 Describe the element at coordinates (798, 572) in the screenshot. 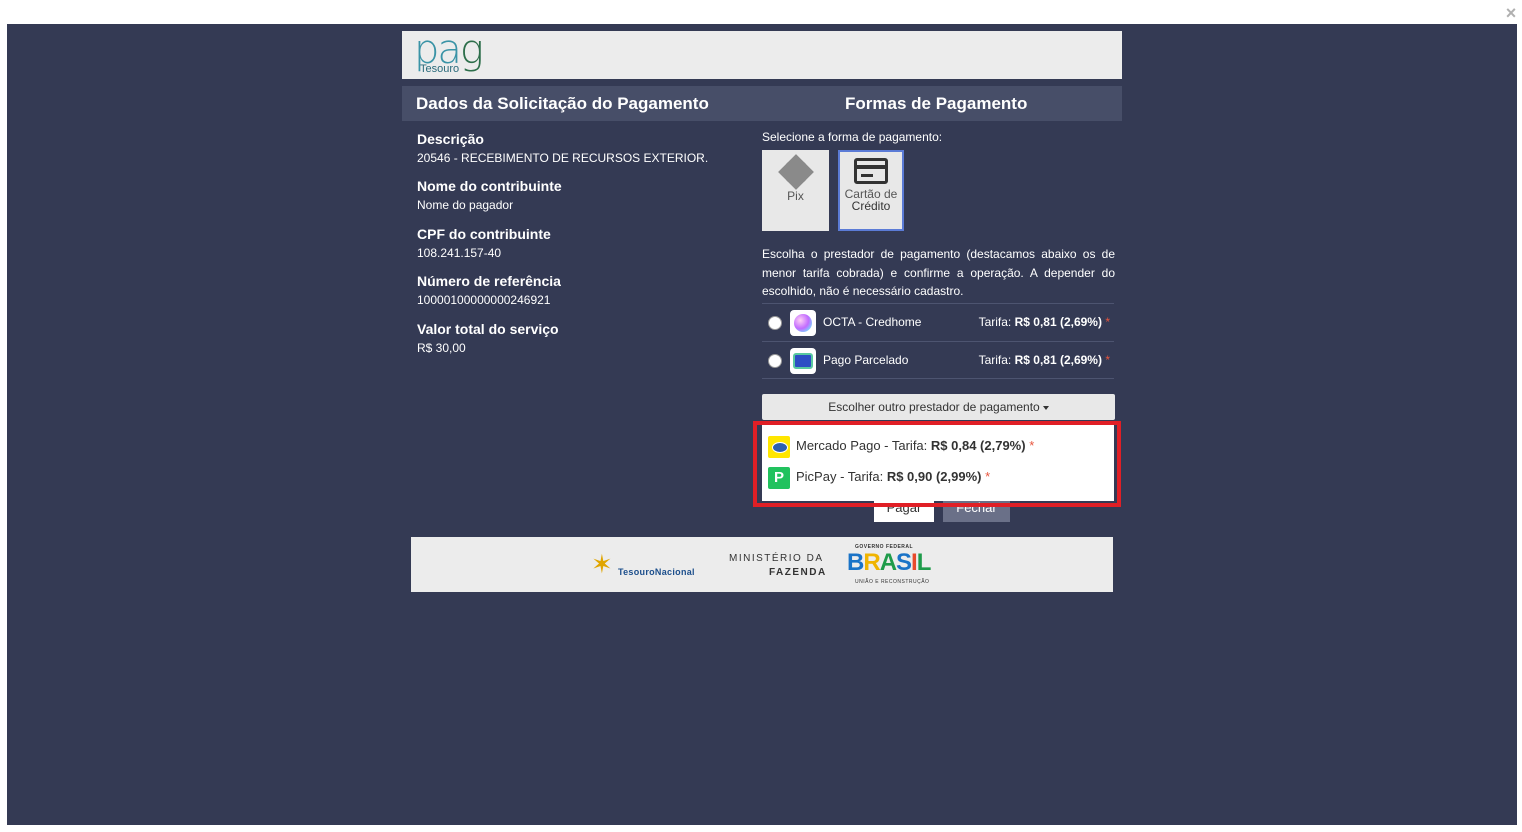

I see `ministerio-line2: FAZENDA` at that location.